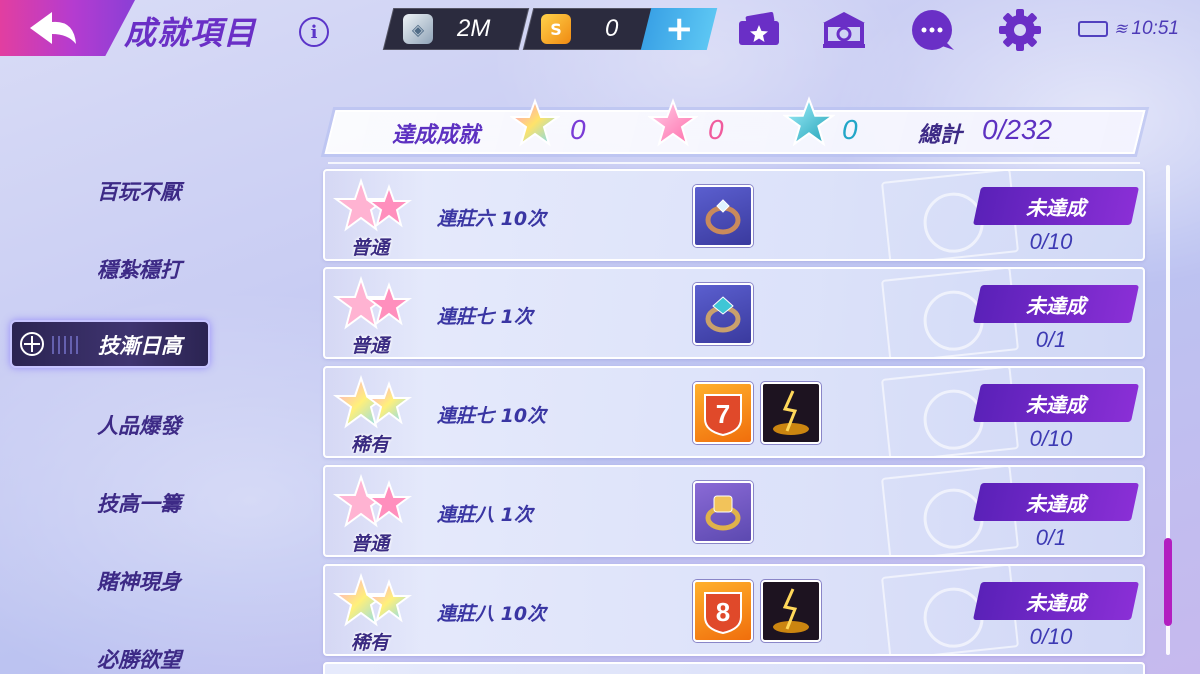  I want to click on summary-content: 達成成就 0 0 0 總計 0/232, so click(735, 125).